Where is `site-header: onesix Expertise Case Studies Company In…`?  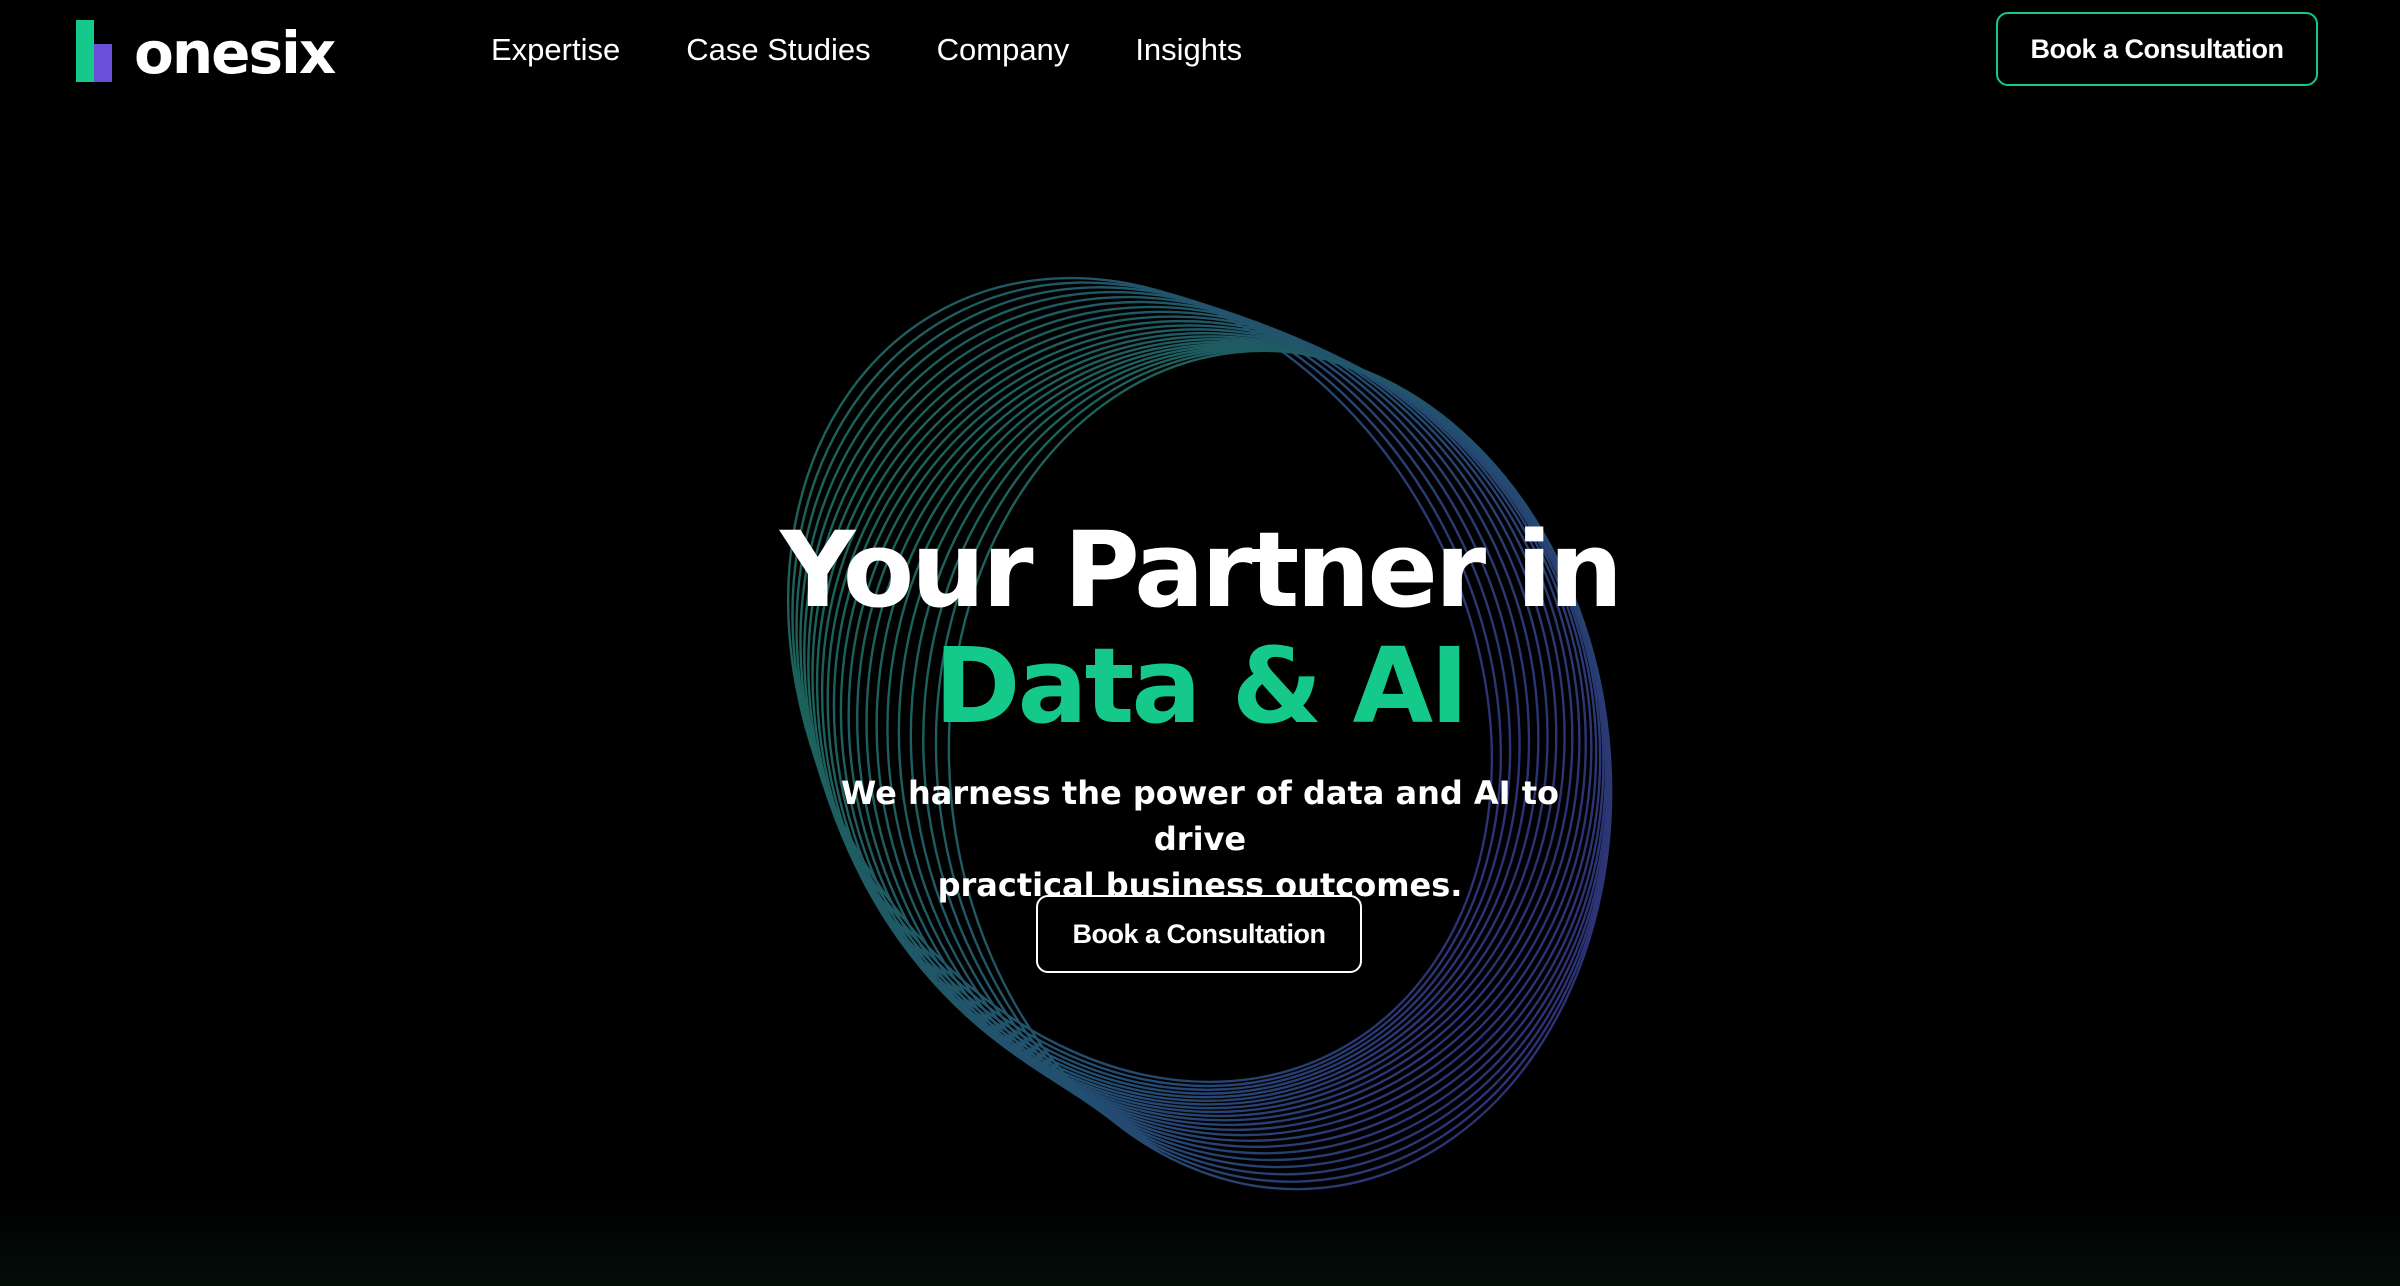 site-header: onesix Expertise Case Studies Company In… is located at coordinates (1200, 50).